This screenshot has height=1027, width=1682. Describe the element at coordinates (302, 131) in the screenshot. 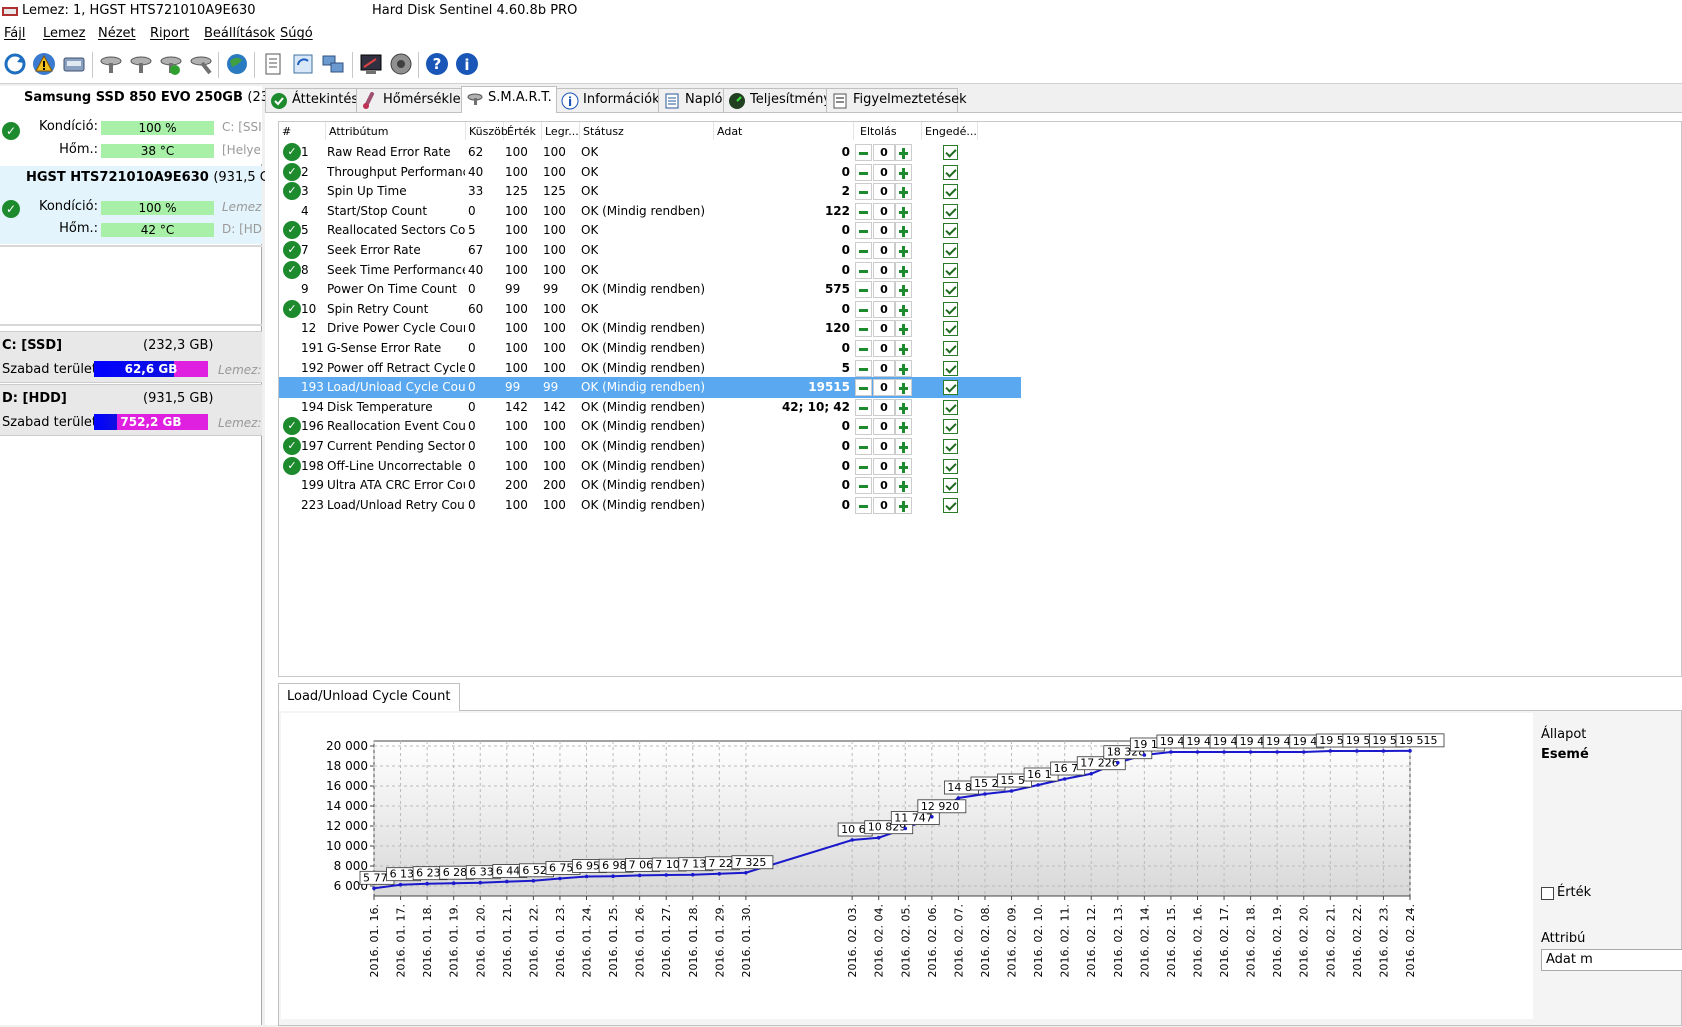

I see `col-header-id: #` at that location.